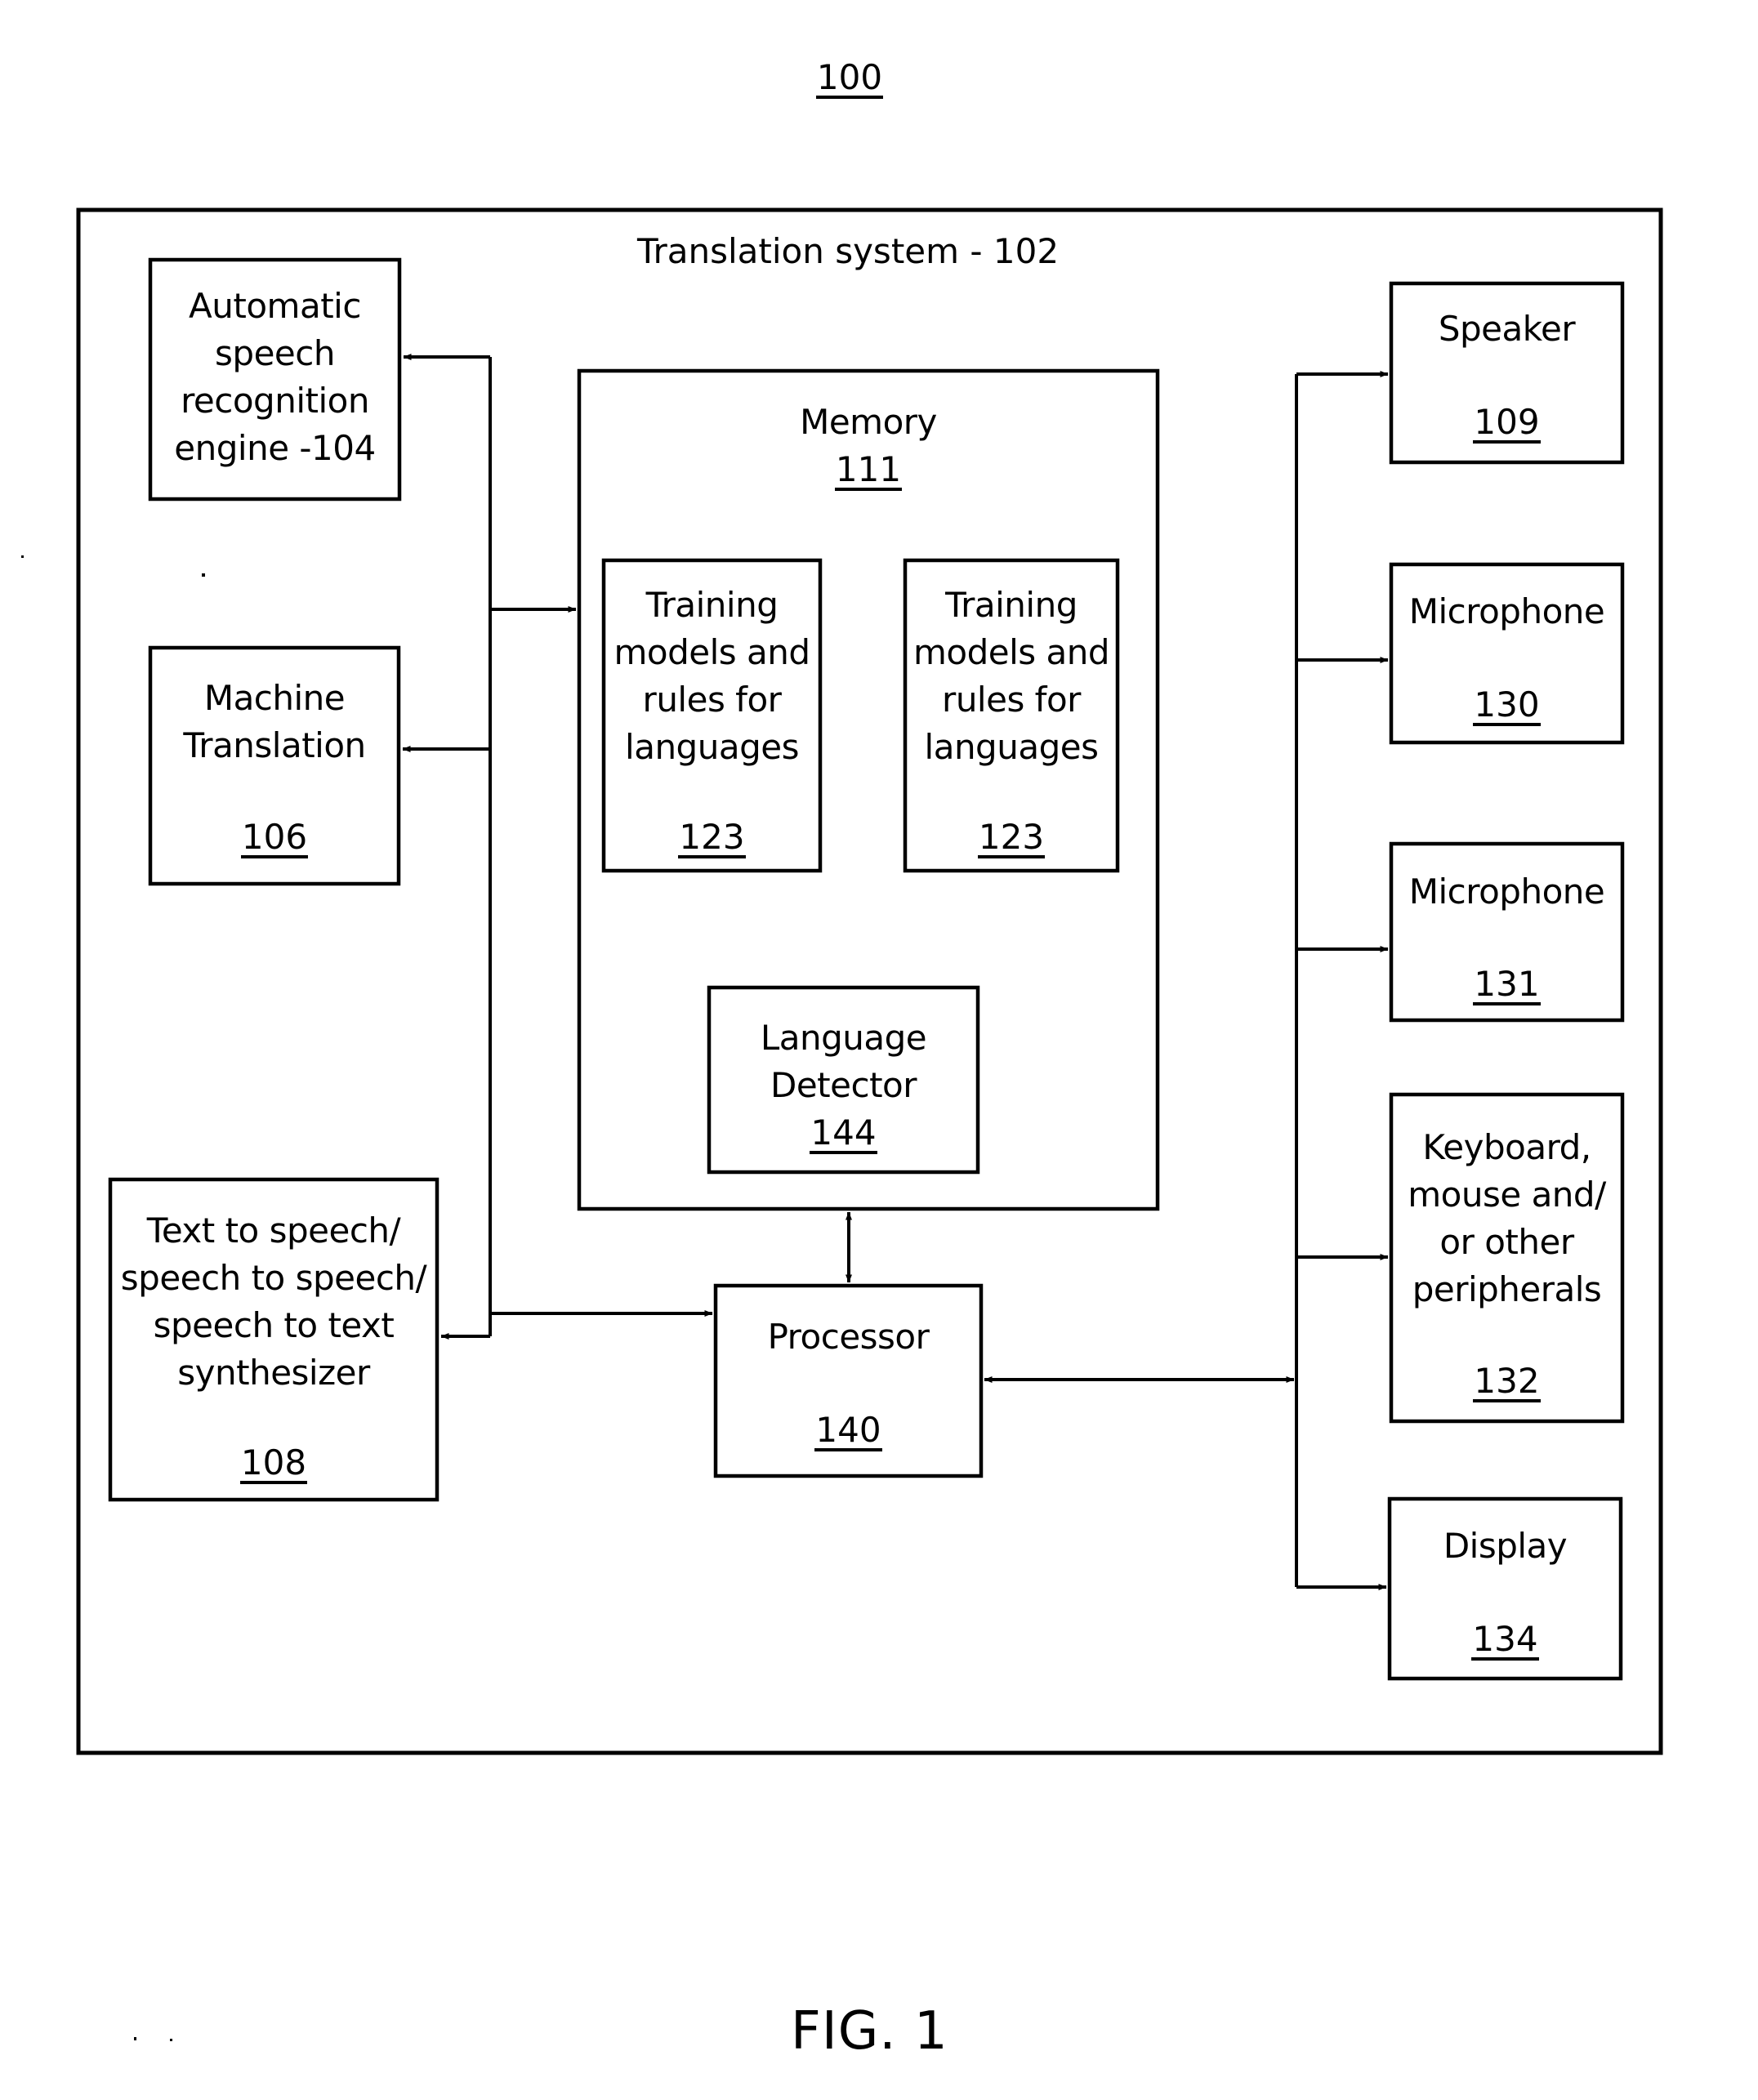 The width and height of the screenshot is (1758, 2100). I want to click on training-models-ref-1: 123, so click(712, 837).